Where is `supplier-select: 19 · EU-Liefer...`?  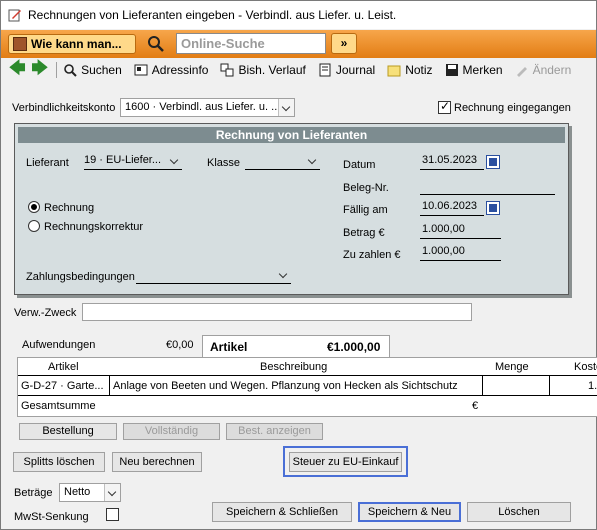
supplier-select: 19 · EU-Liefer... is located at coordinates (133, 162).